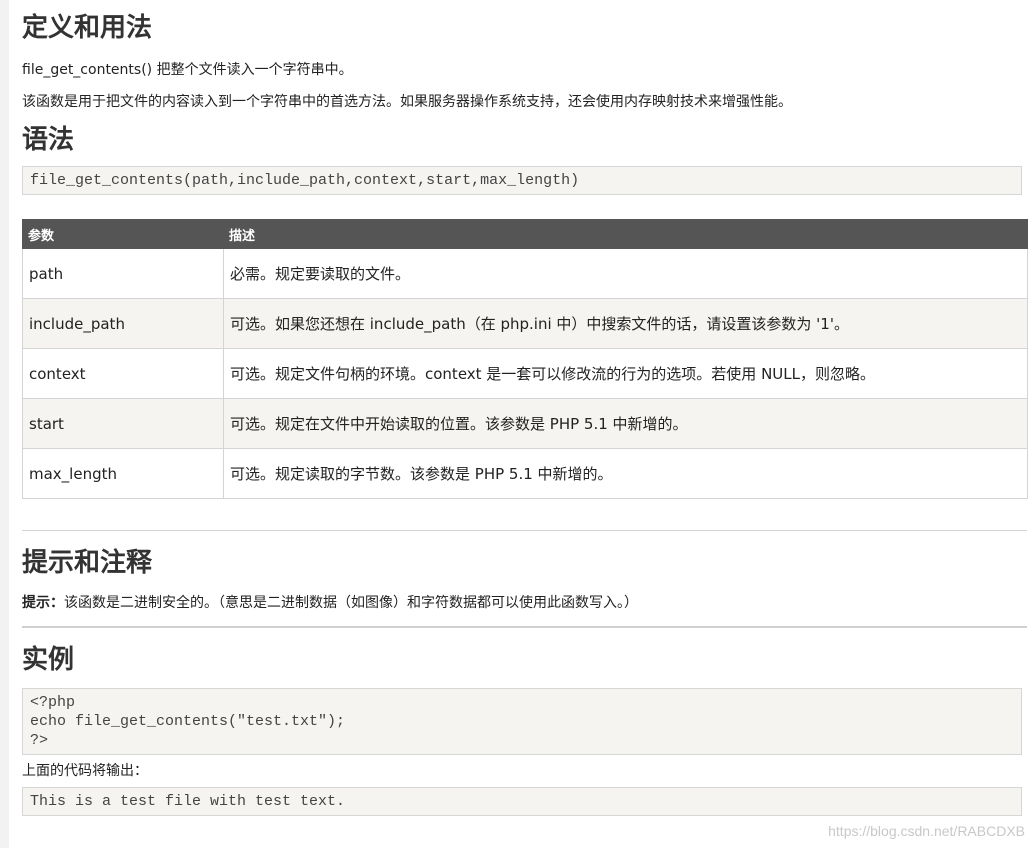  What do you see at coordinates (625, 473) in the screenshot?
I see `param-description: 可选。规定读取的字节数。该参数是 PHP 5.1 中新增的。` at bounding box center [625, 473].